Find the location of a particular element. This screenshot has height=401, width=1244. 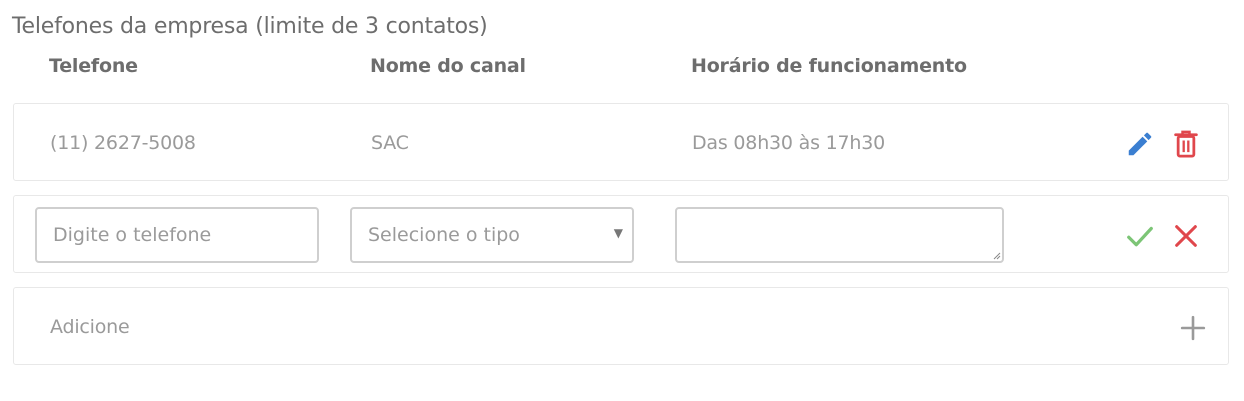

hours-textarea is located at coordinates (839, 235).